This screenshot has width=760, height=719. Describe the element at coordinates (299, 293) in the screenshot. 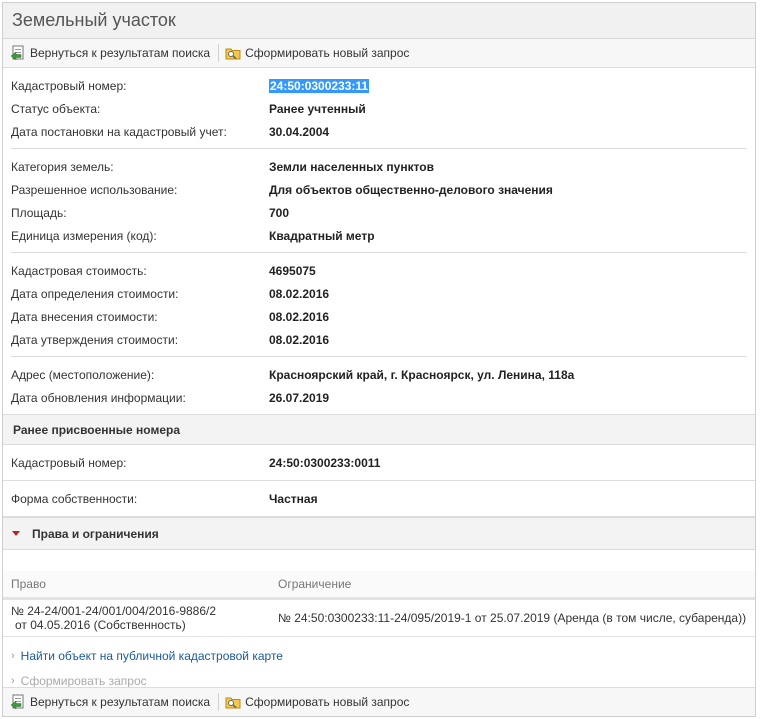

I see `valuation-date-value: 08.02.2016` at that location.